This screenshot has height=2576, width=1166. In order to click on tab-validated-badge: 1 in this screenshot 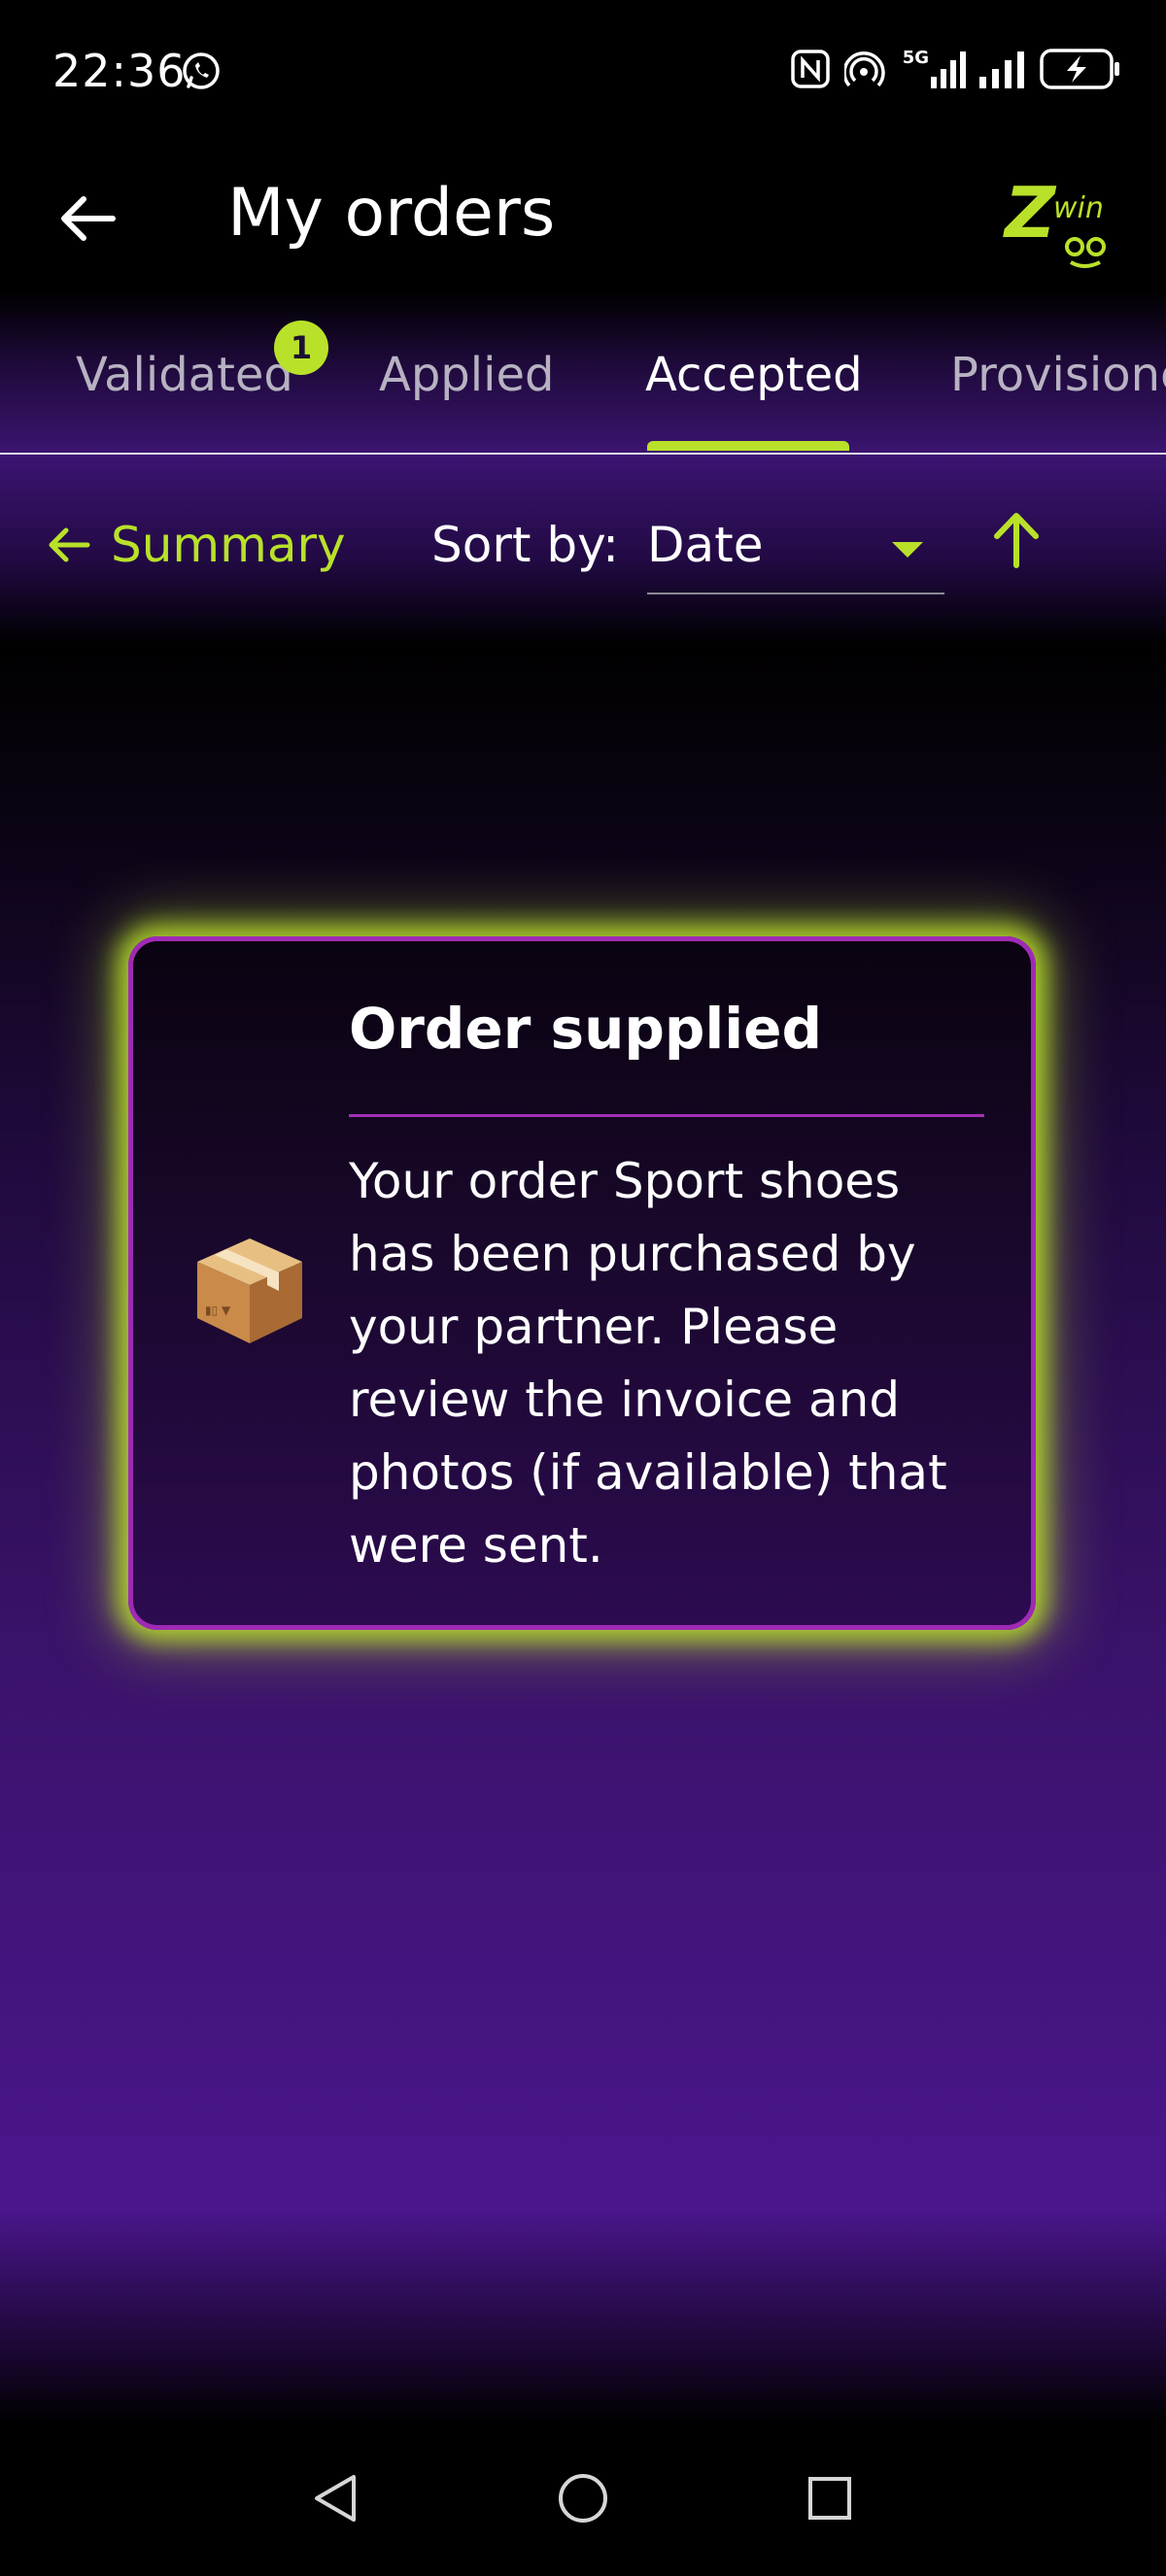, I will do `click(301, 348)`.